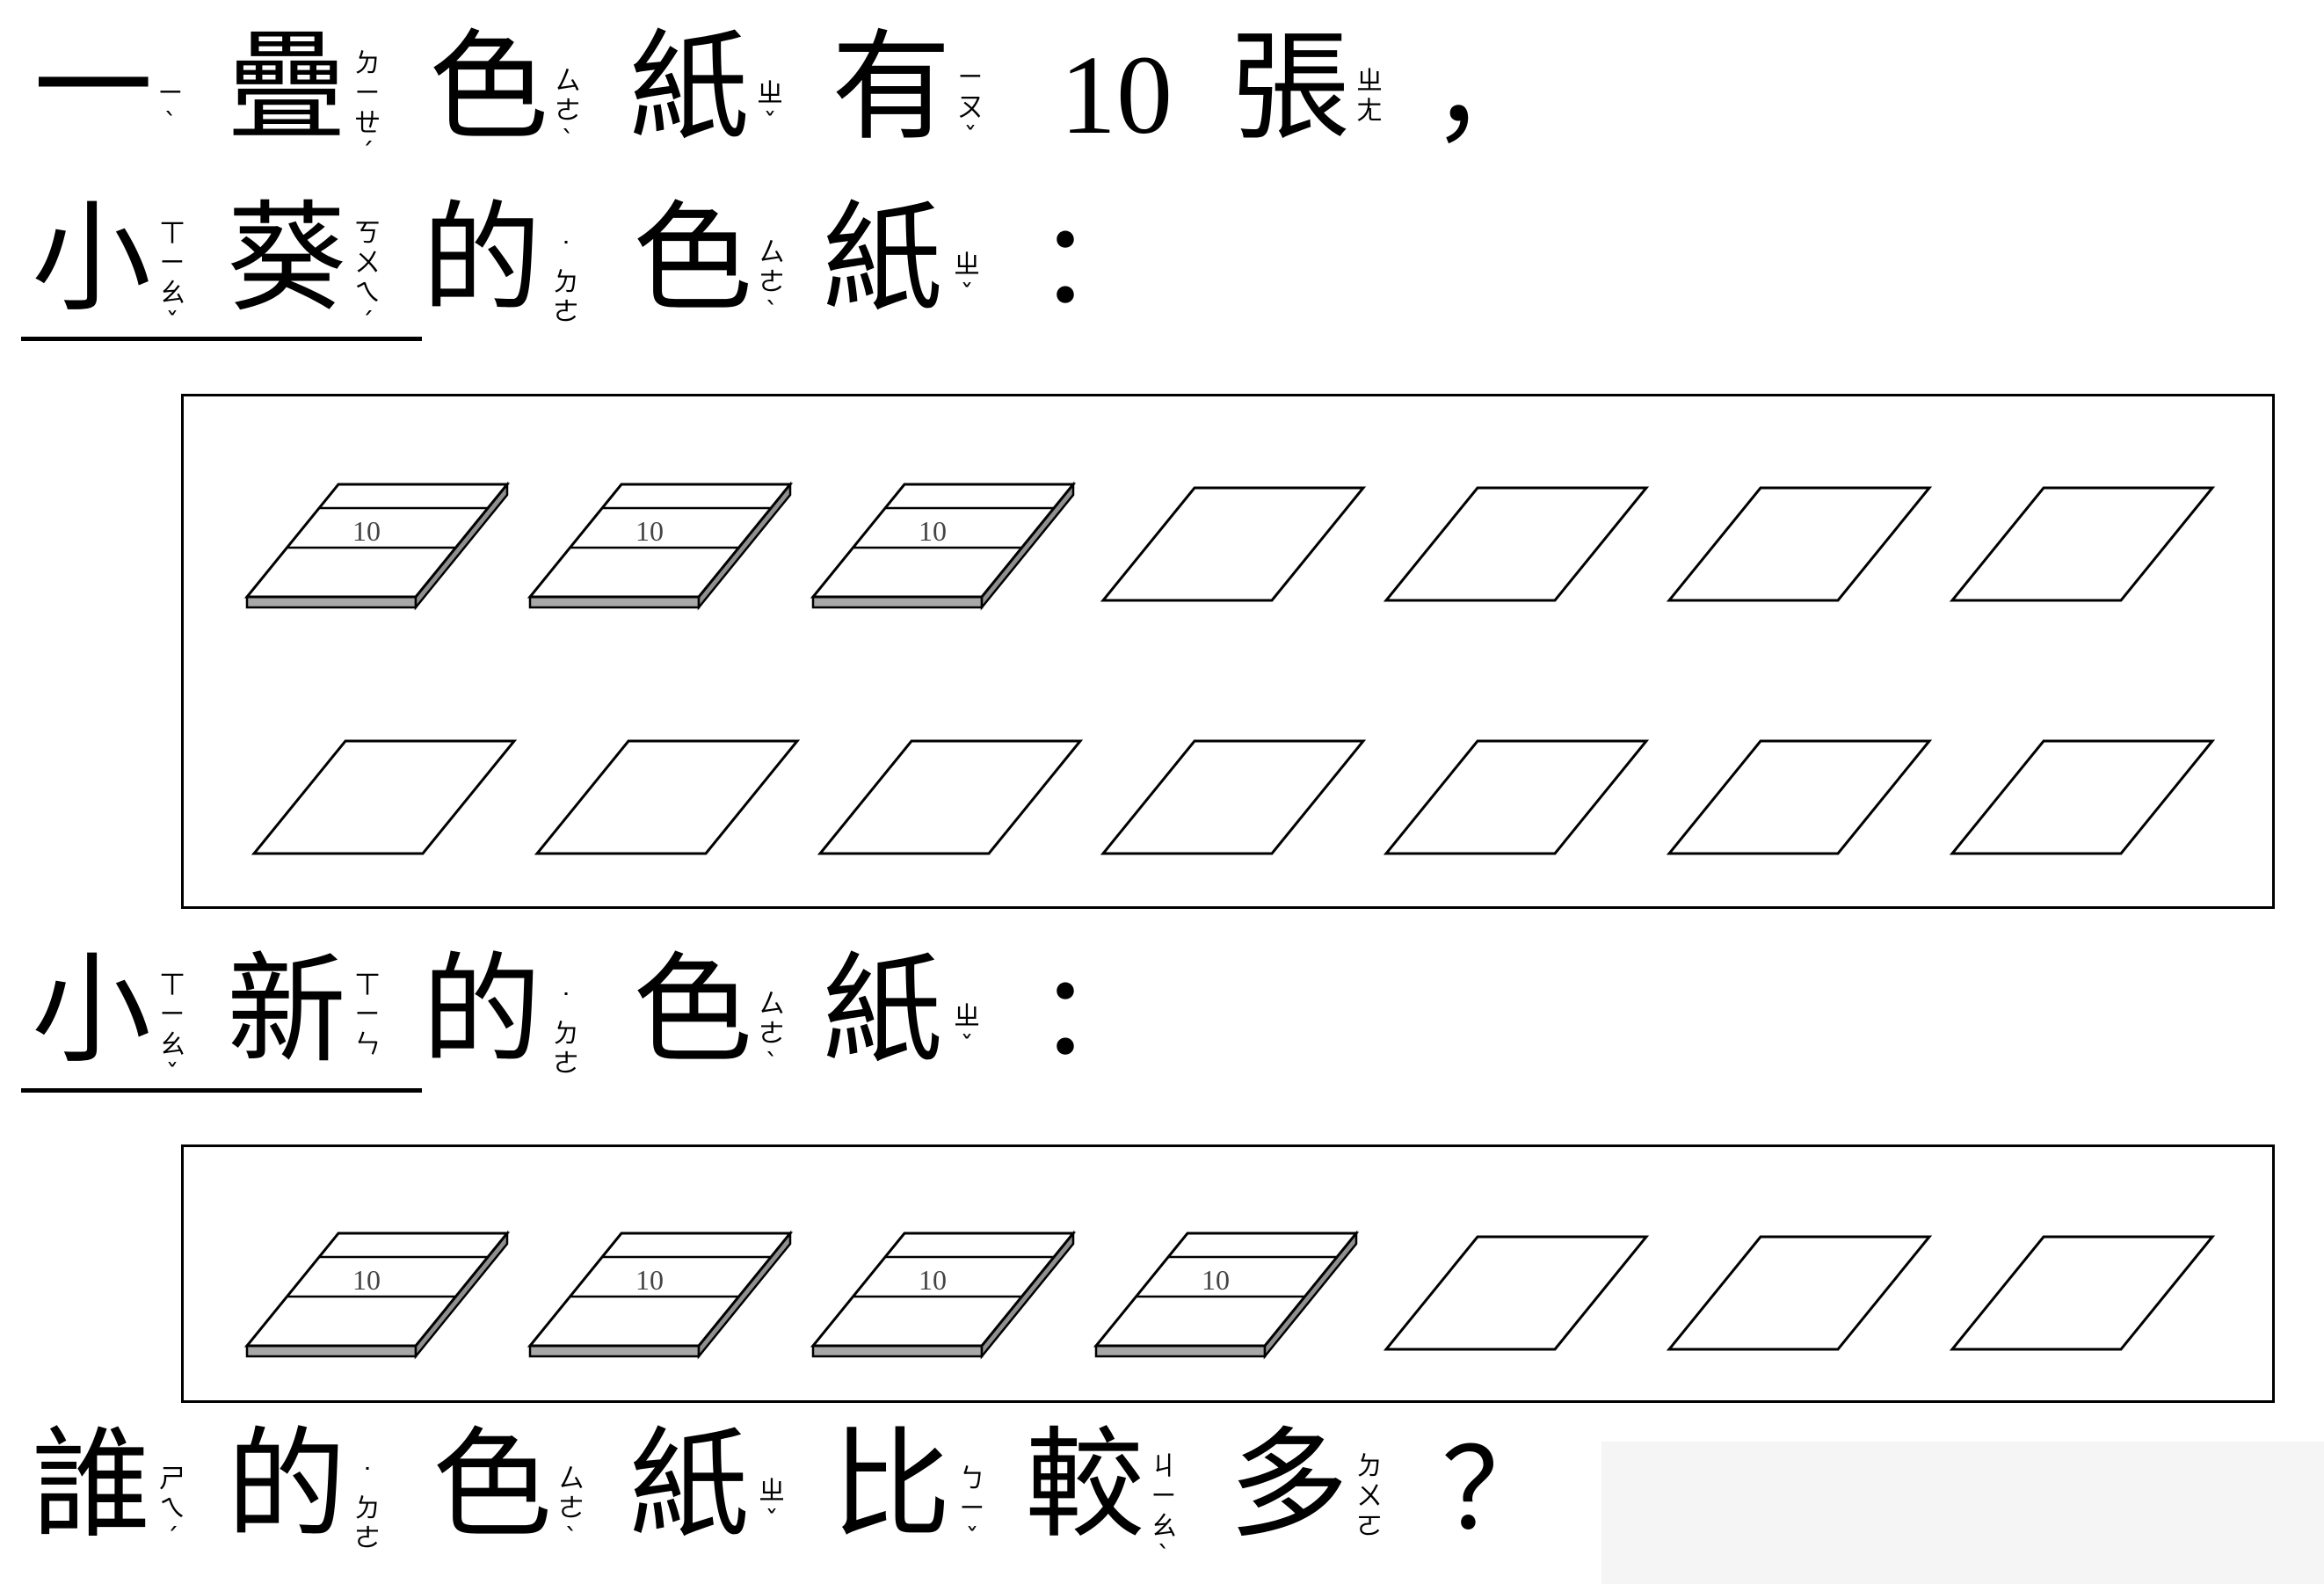 This screenshot has height=1584, width=2324. Describe the element at coordinates (91, 259) in the screenshot. I see `xiaokui-name-char: 小` at that location.